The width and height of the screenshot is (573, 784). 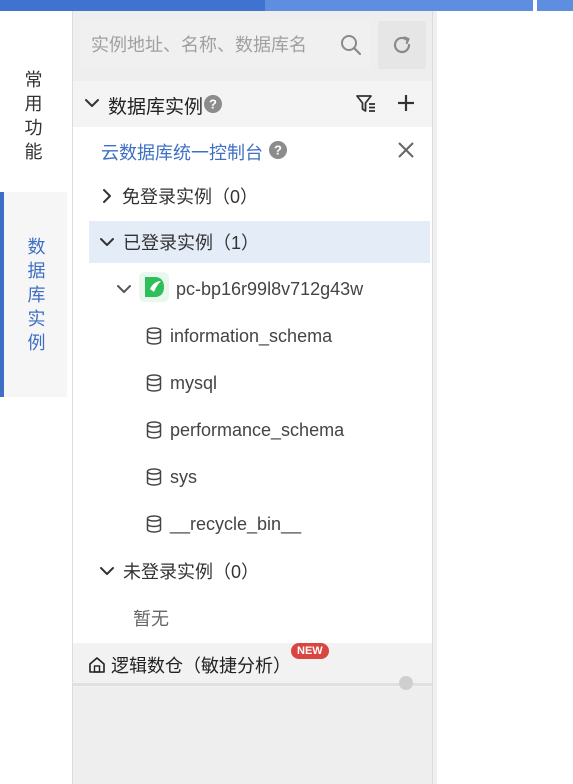 What do you see at coordinates (259, 196) in the screenshot?
I see `group-free-login: 免登录实例（0）` at bounding box center [259, 196].